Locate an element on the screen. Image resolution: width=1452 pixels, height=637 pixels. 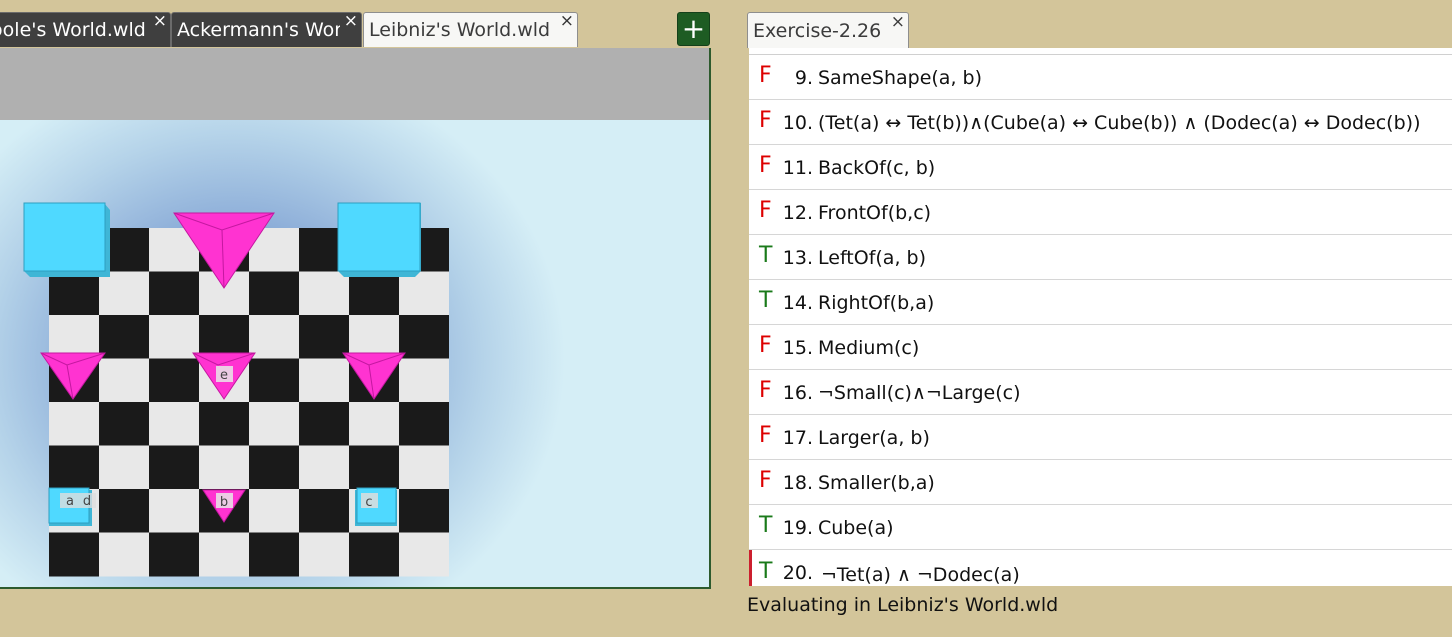
large-cube-right is located at coordinates (379, 239).